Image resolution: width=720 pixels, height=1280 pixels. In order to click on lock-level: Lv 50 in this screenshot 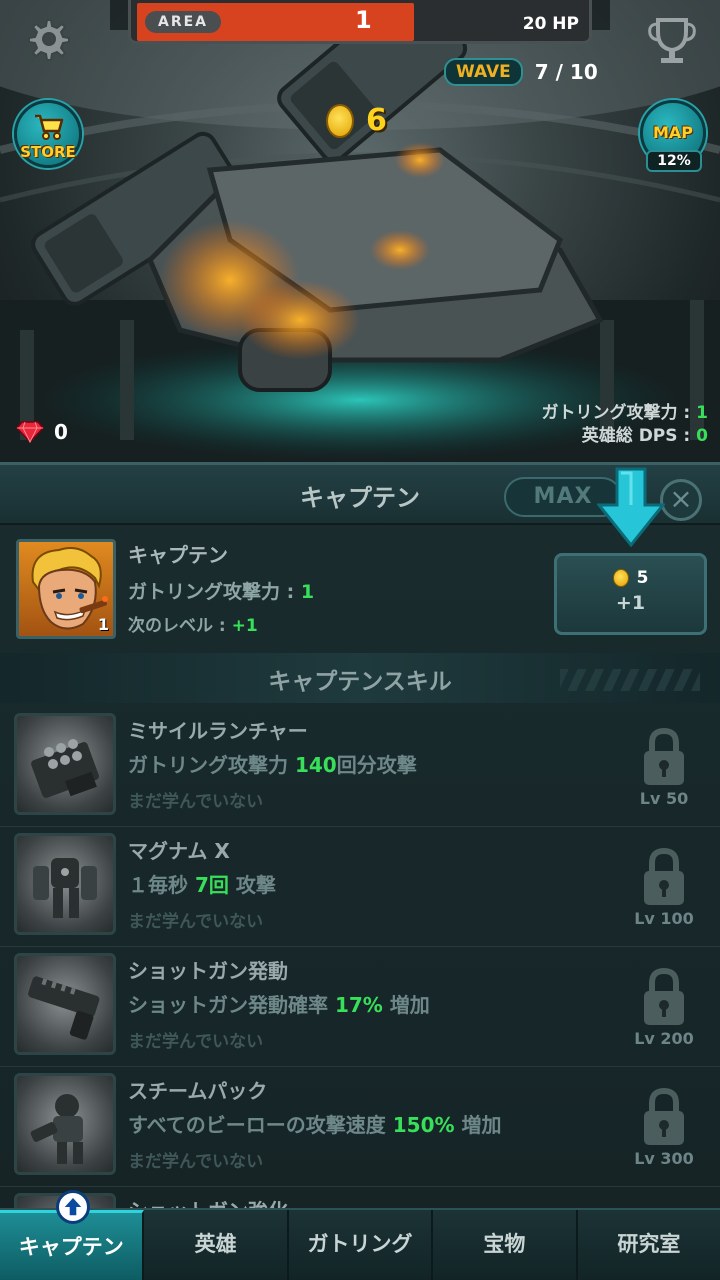, I will do `click(664, 798)`.